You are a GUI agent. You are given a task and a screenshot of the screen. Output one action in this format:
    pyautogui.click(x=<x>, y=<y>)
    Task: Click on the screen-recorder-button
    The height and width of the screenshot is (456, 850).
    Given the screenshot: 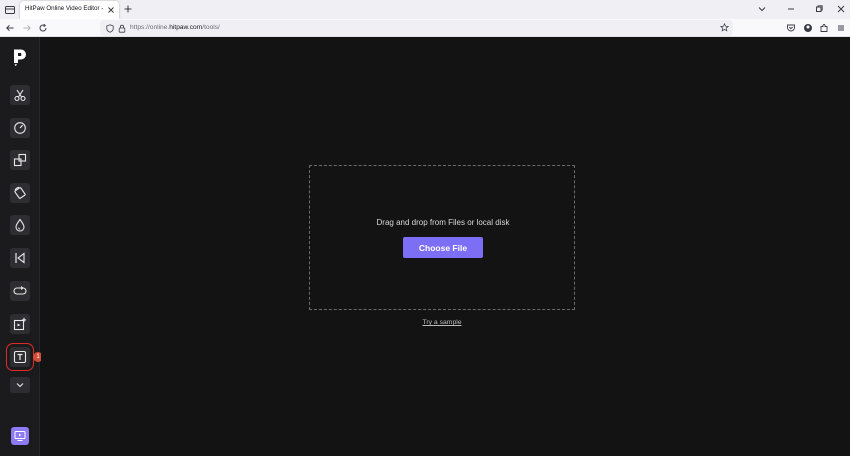 What is the action you would take?
    pyautogui.click(x=20, y=436)
    